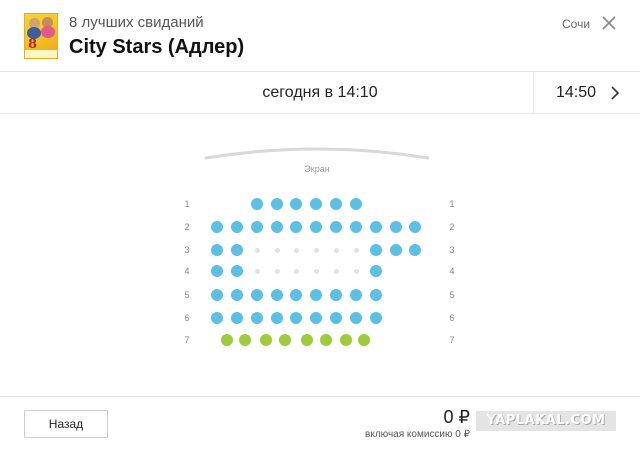  What do you see at coordinates (452, 204) in the screenshot?
I see `row-number-right: 1` at bounding box center [452, 204].